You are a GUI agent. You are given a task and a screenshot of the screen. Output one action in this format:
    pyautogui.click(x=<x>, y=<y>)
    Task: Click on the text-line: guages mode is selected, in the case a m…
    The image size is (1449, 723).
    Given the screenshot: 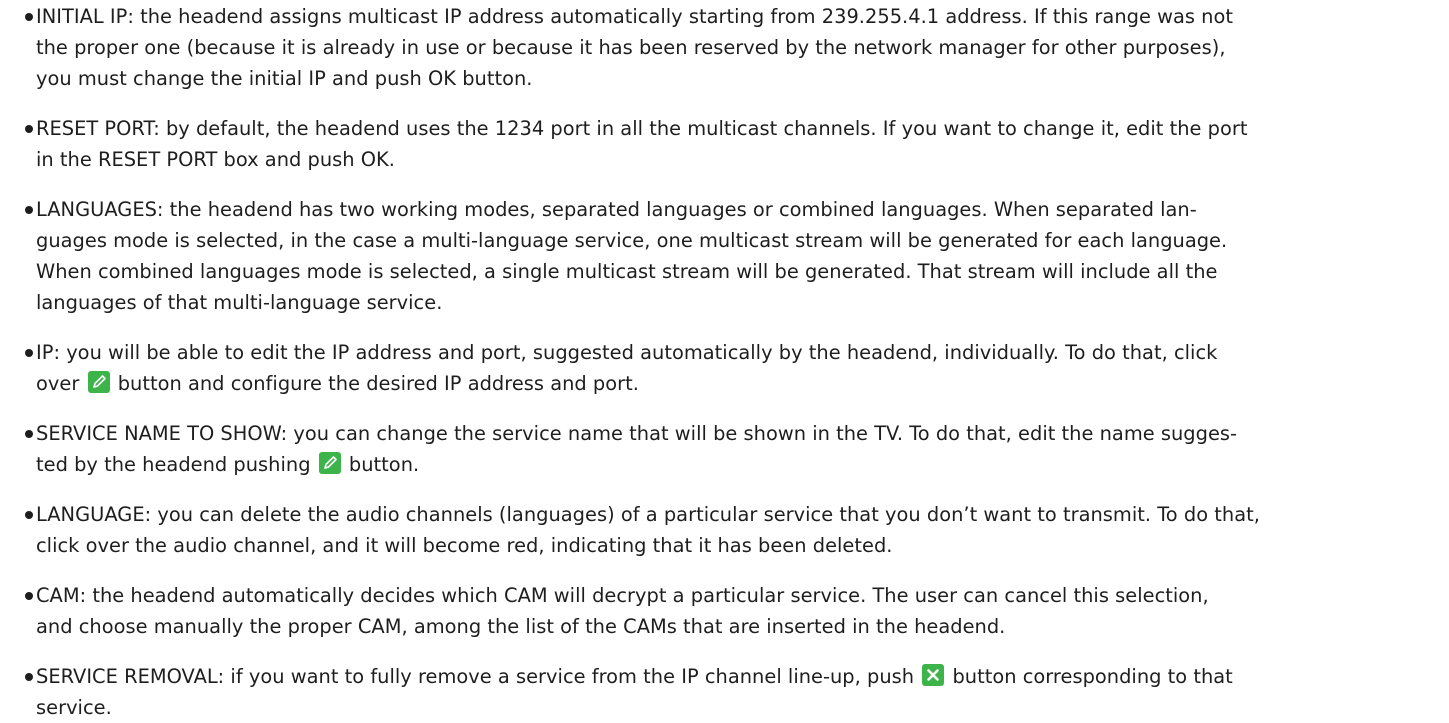 What is the action you would take?
    pyautogui.click(x=632, y=240)
    